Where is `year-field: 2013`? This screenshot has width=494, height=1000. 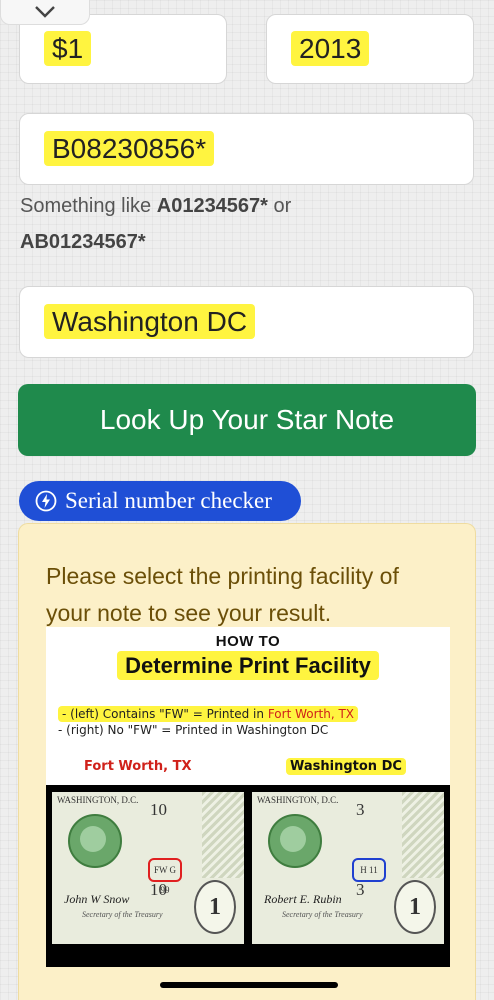
year-field: 2013 is located at coordinates (370, 49).